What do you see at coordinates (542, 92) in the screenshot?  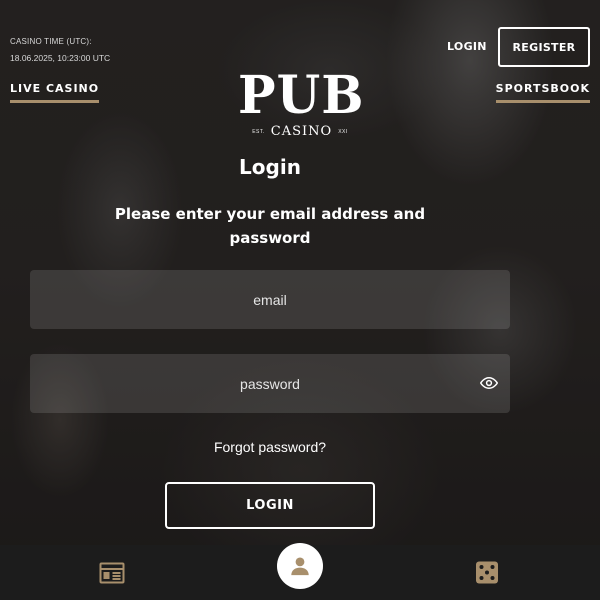 I see `nav-sportsbook: SPORTSBOOK` at bounding box center [542, 92].